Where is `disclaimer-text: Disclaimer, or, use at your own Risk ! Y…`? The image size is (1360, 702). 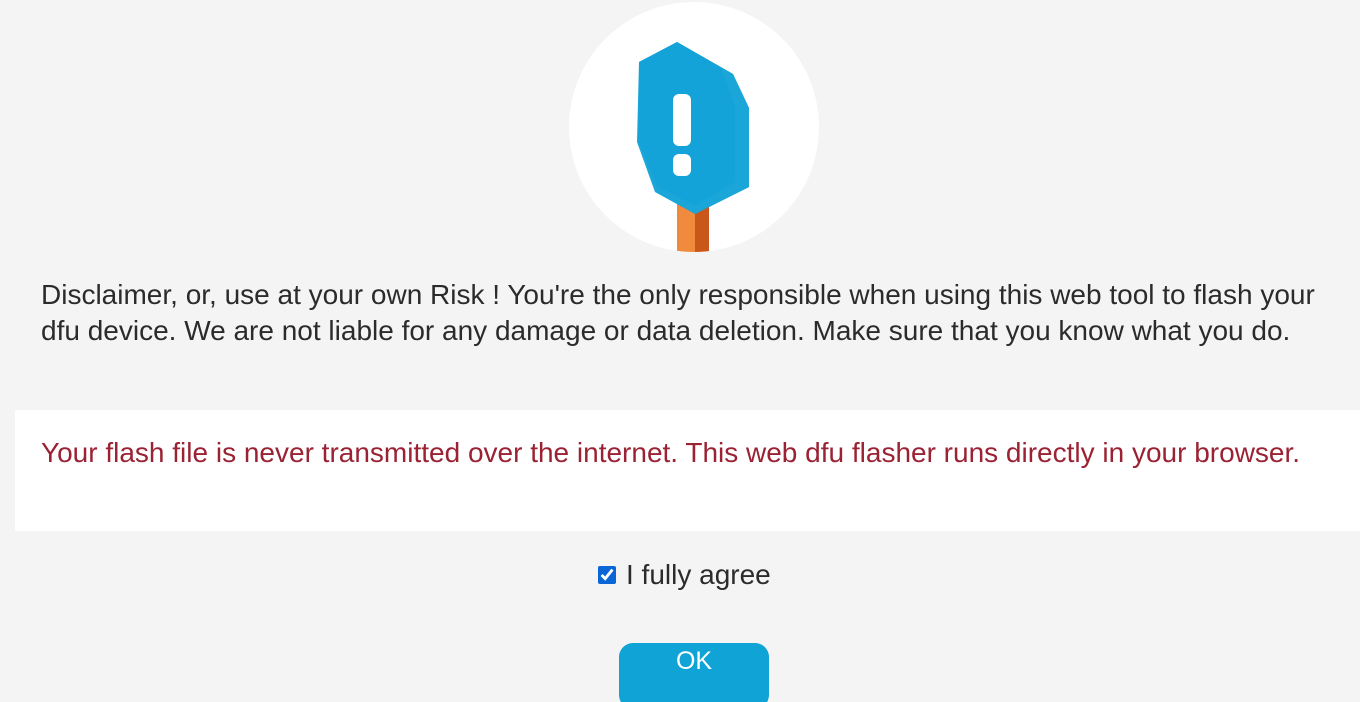
disclaimer-text: Disclaimer, or, use at your own Risk ! Y… is located at coordinates (678, 312).